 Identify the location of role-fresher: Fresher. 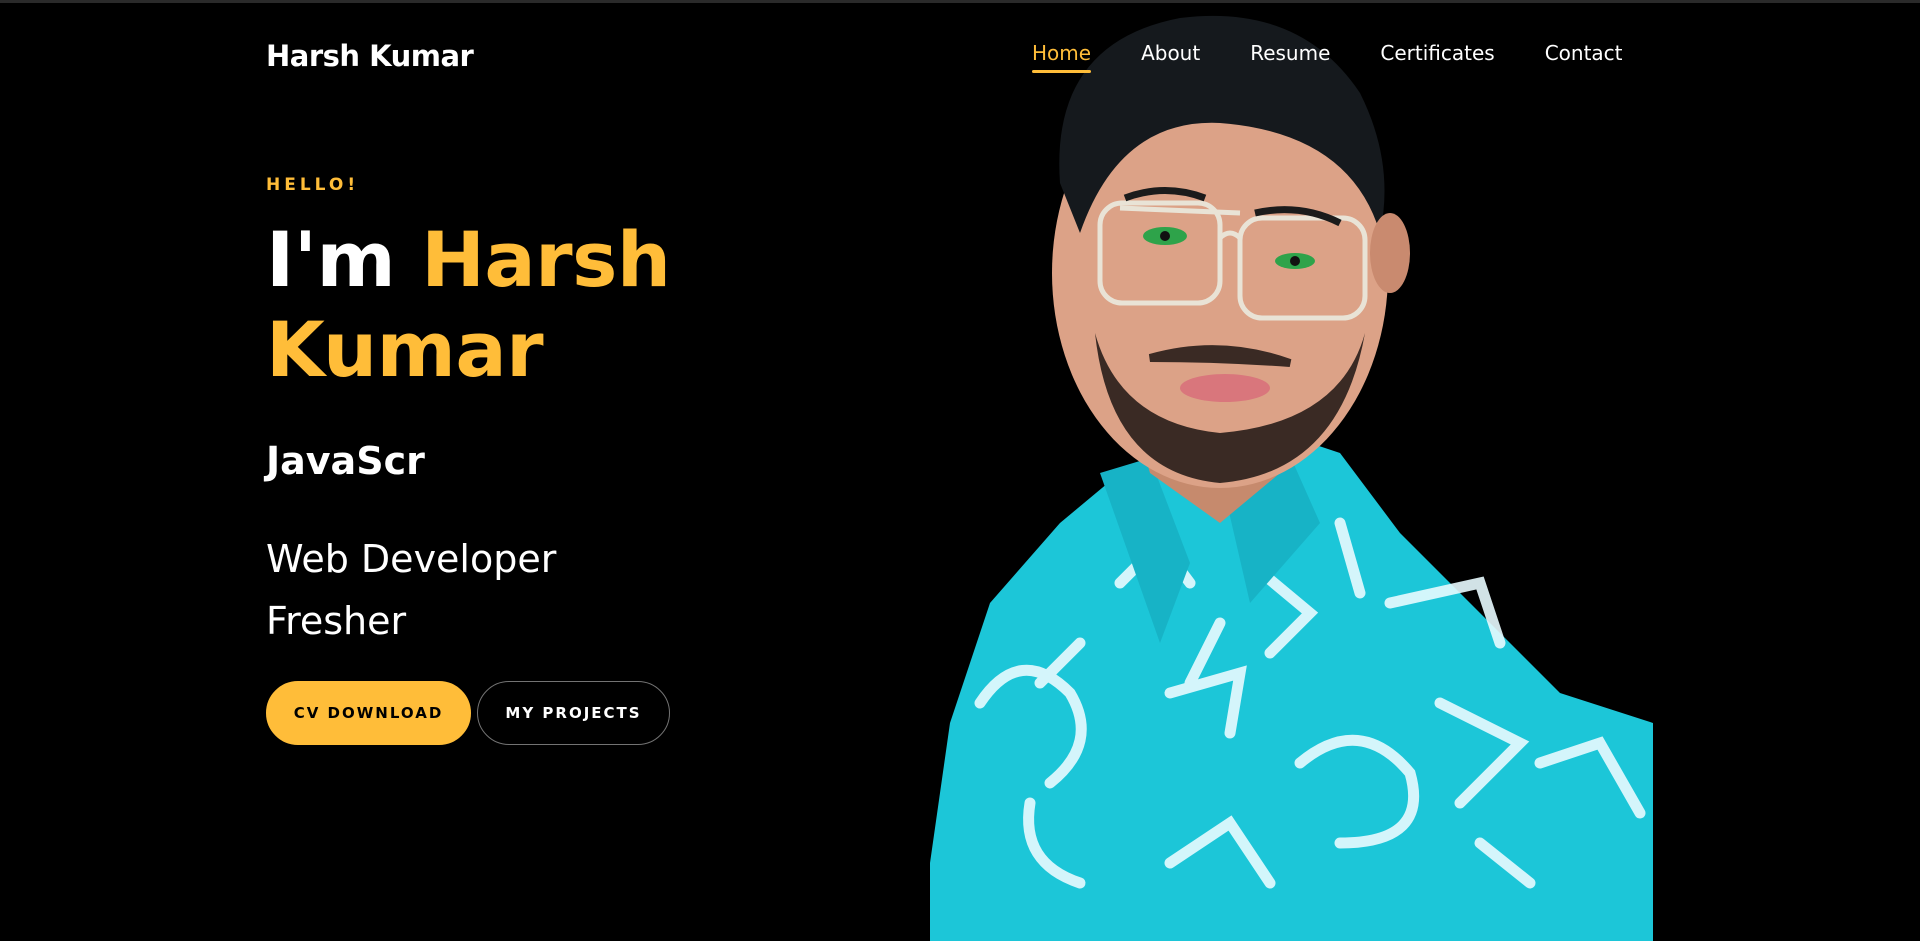
(336, 621).